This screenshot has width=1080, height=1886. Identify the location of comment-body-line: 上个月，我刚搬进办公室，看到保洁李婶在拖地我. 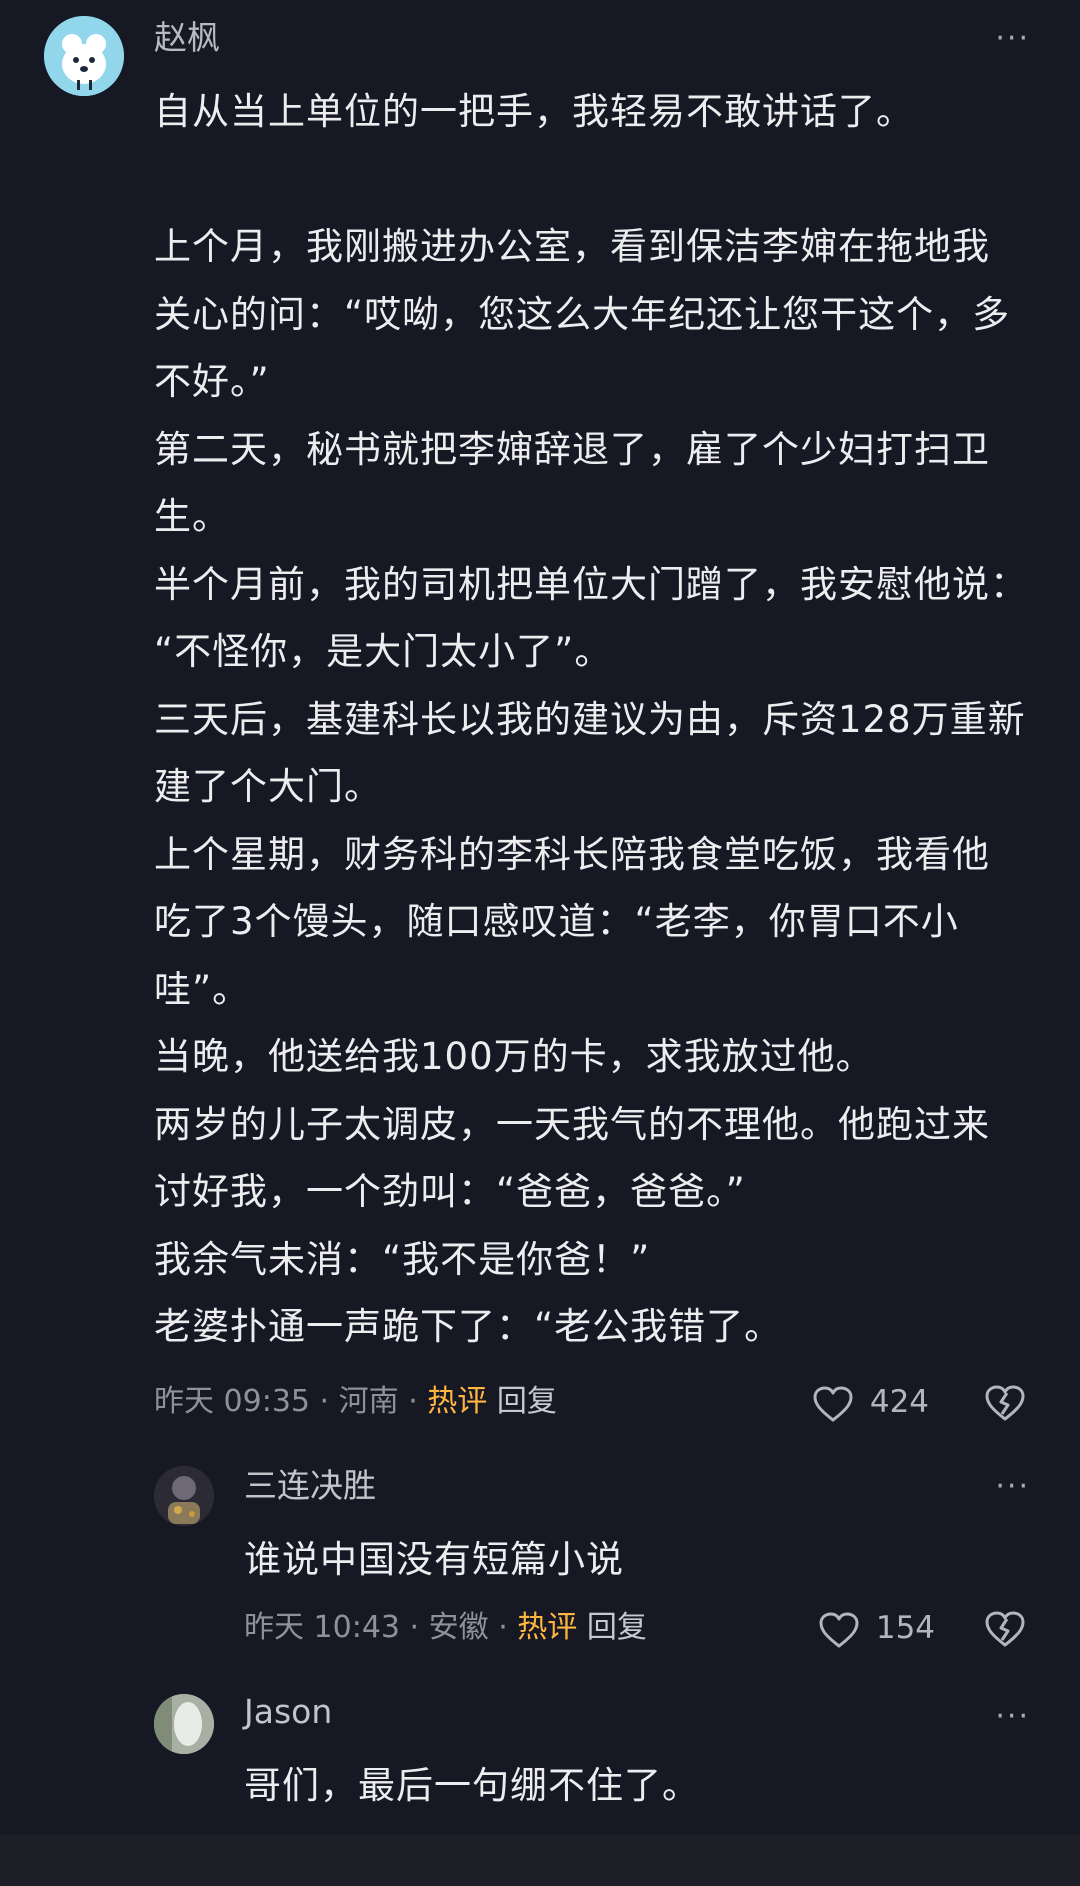
(572, 246).